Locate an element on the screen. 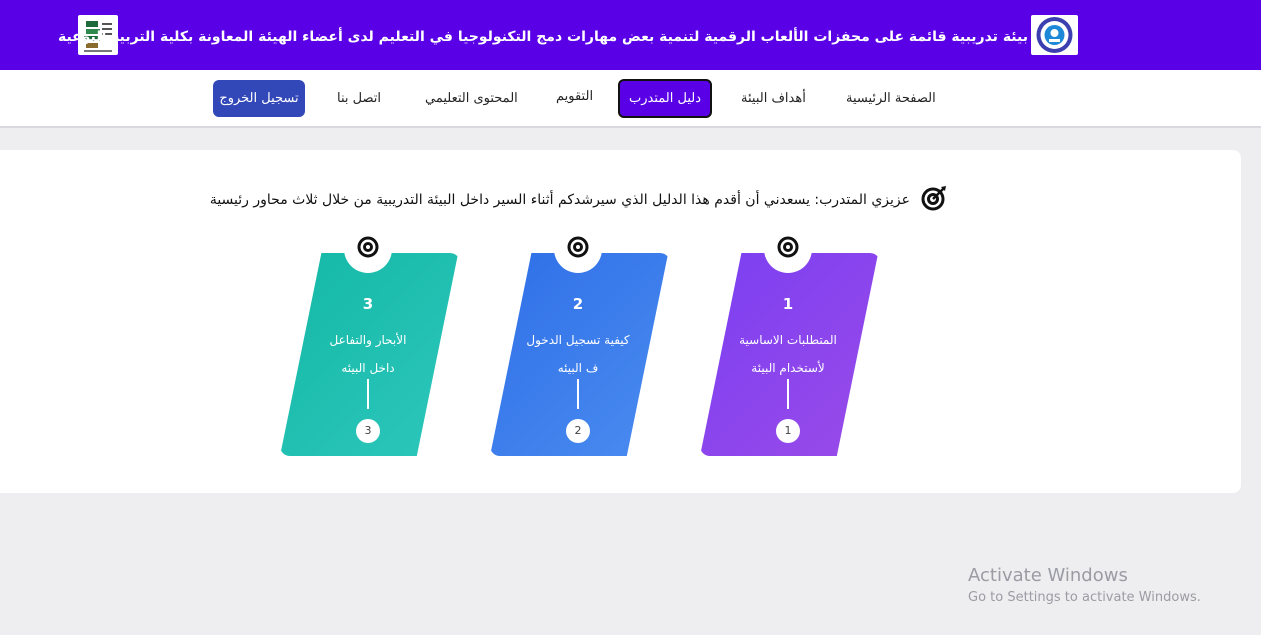  step-card-3: 3 الأبحار والتفاعل داخل البيئه 3 is located at coordinates (370, 345).